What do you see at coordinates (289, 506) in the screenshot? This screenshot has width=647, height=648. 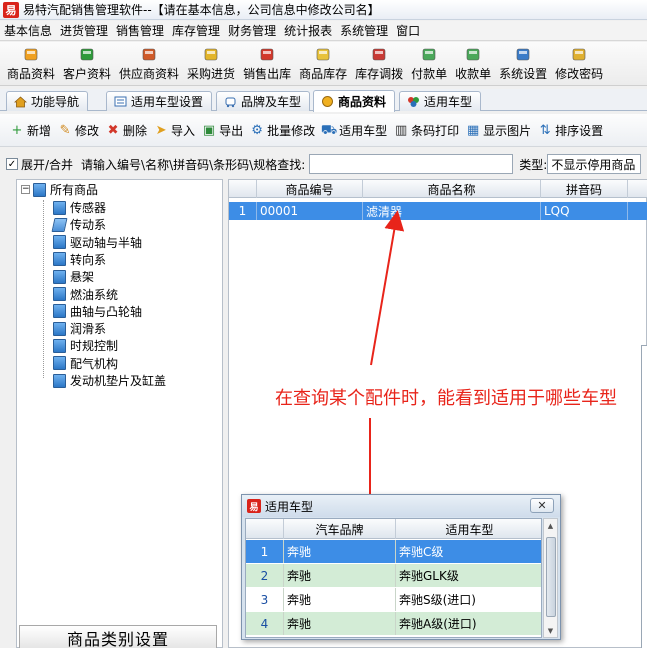 I see `popup-title: 适用车型` at bounding box center [289, 506].